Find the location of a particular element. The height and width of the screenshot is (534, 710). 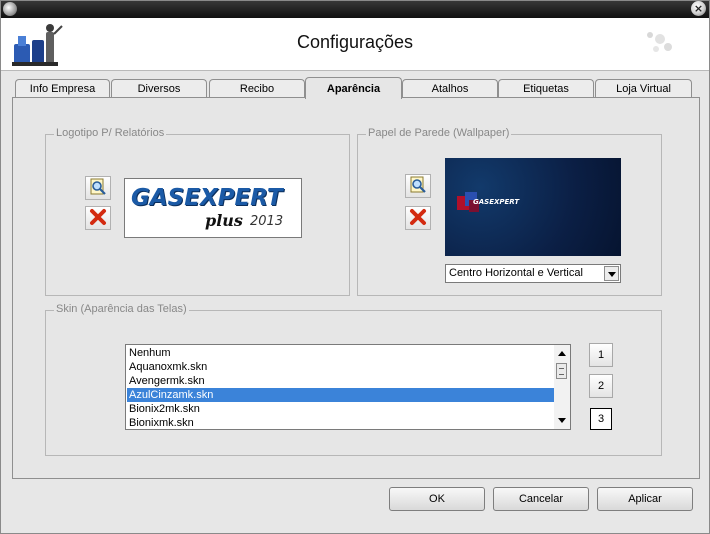

list-item: Aquanoxmk.skn is located at coordinates (341, 367).